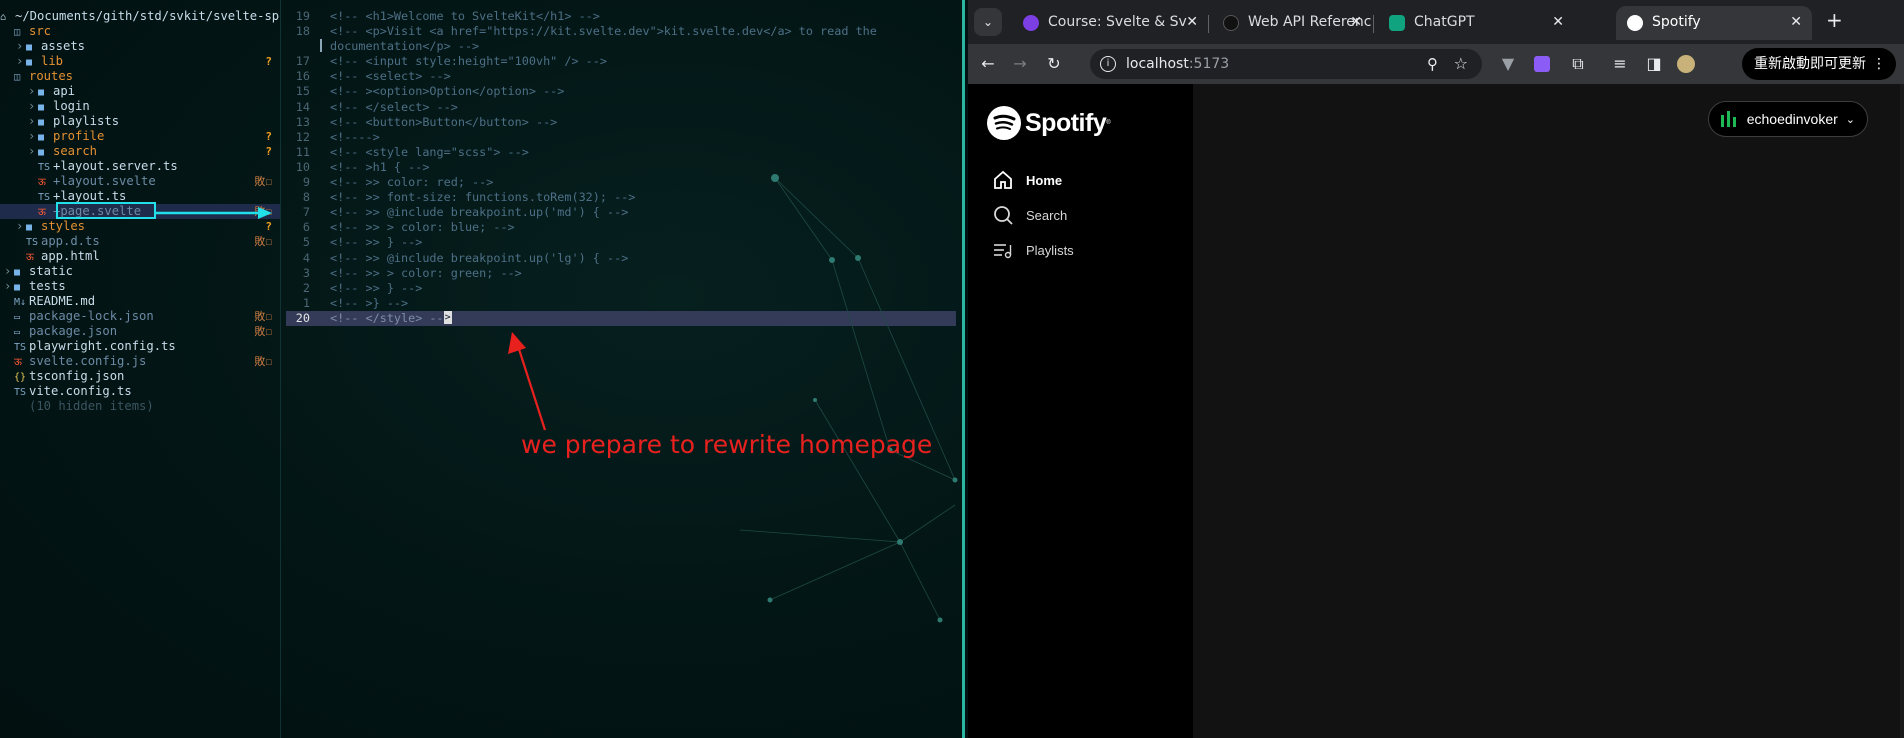 This screenshot has height=738, width=1904. Describe the element at coordinates (1620, 64) in the screenshot. I see `media-queue-icon: ≡` at that location.